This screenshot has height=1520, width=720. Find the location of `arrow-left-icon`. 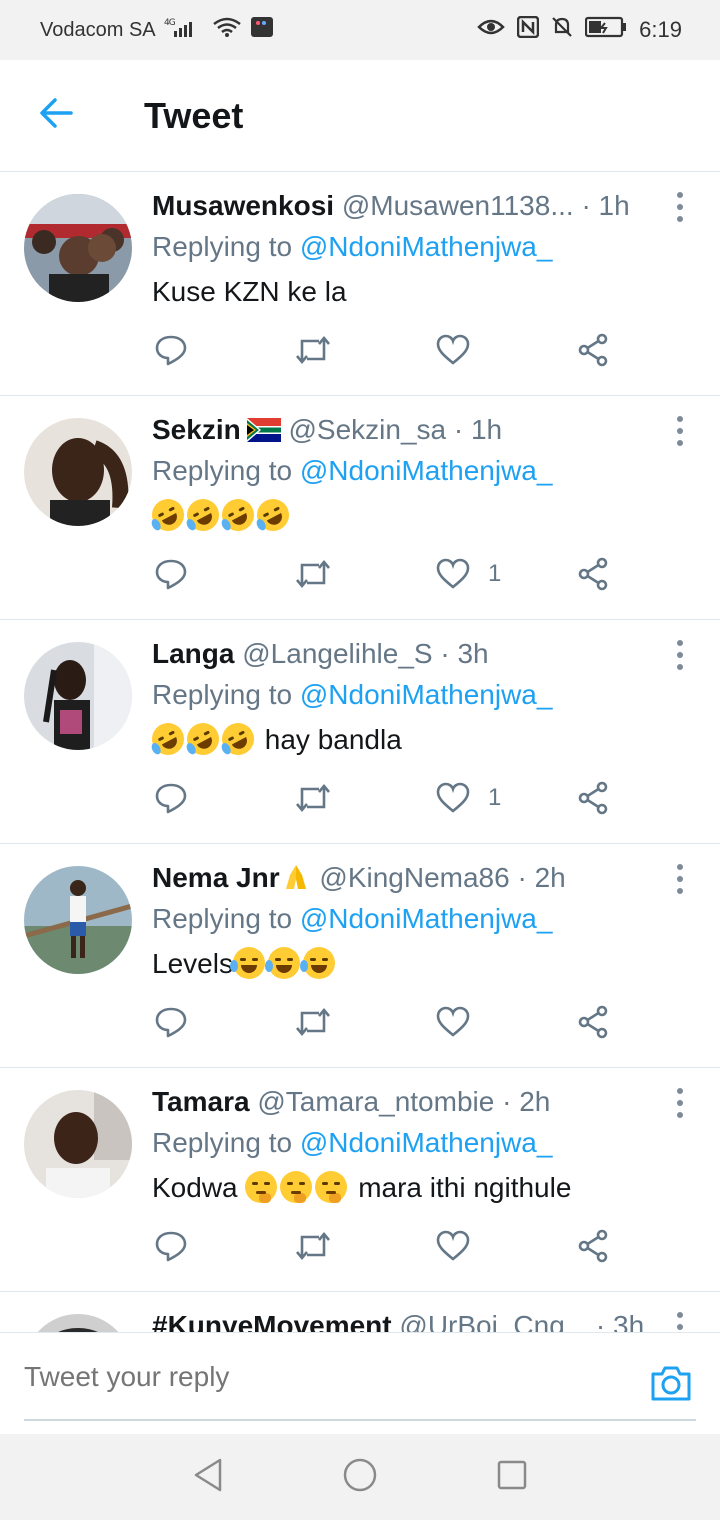

arrow-left-icon is located at coordinates (56, 115).